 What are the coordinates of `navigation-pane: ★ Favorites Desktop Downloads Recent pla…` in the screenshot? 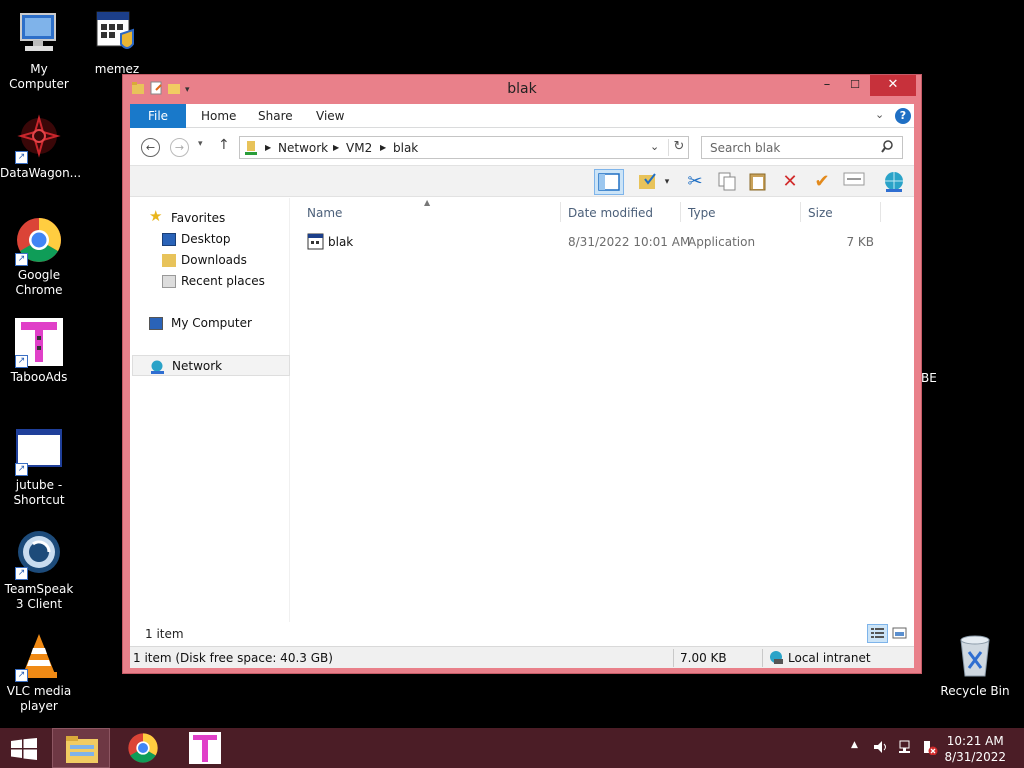 It's located at (210, 410).